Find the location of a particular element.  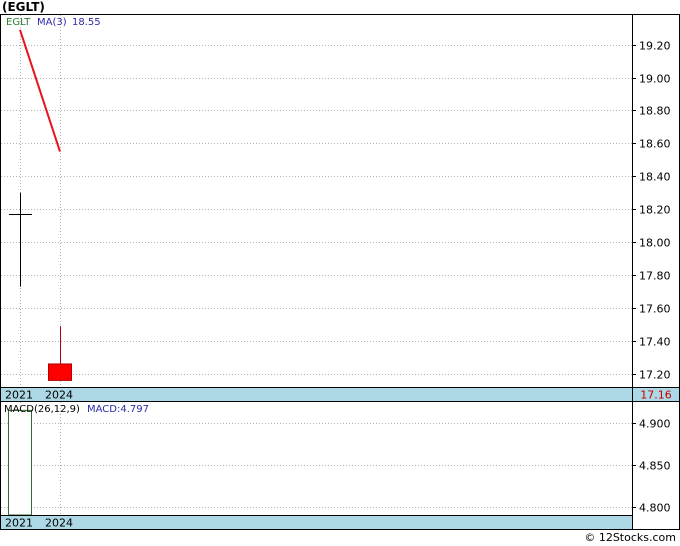

last-price-value: 17.16 is located at coordinates (656, 395).